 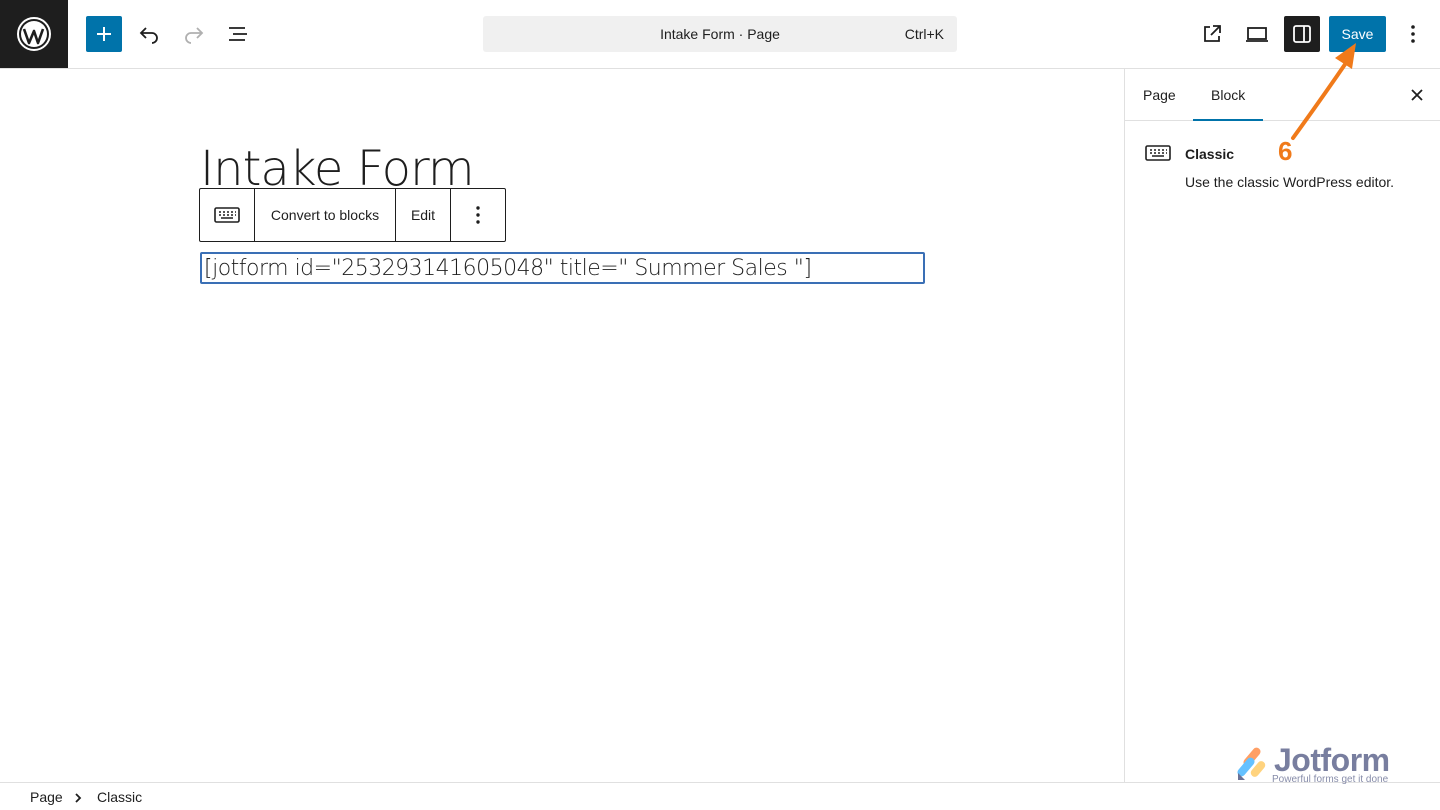 I want to click on breadcrumb-classic: Classic, so click(x=119, y=797).